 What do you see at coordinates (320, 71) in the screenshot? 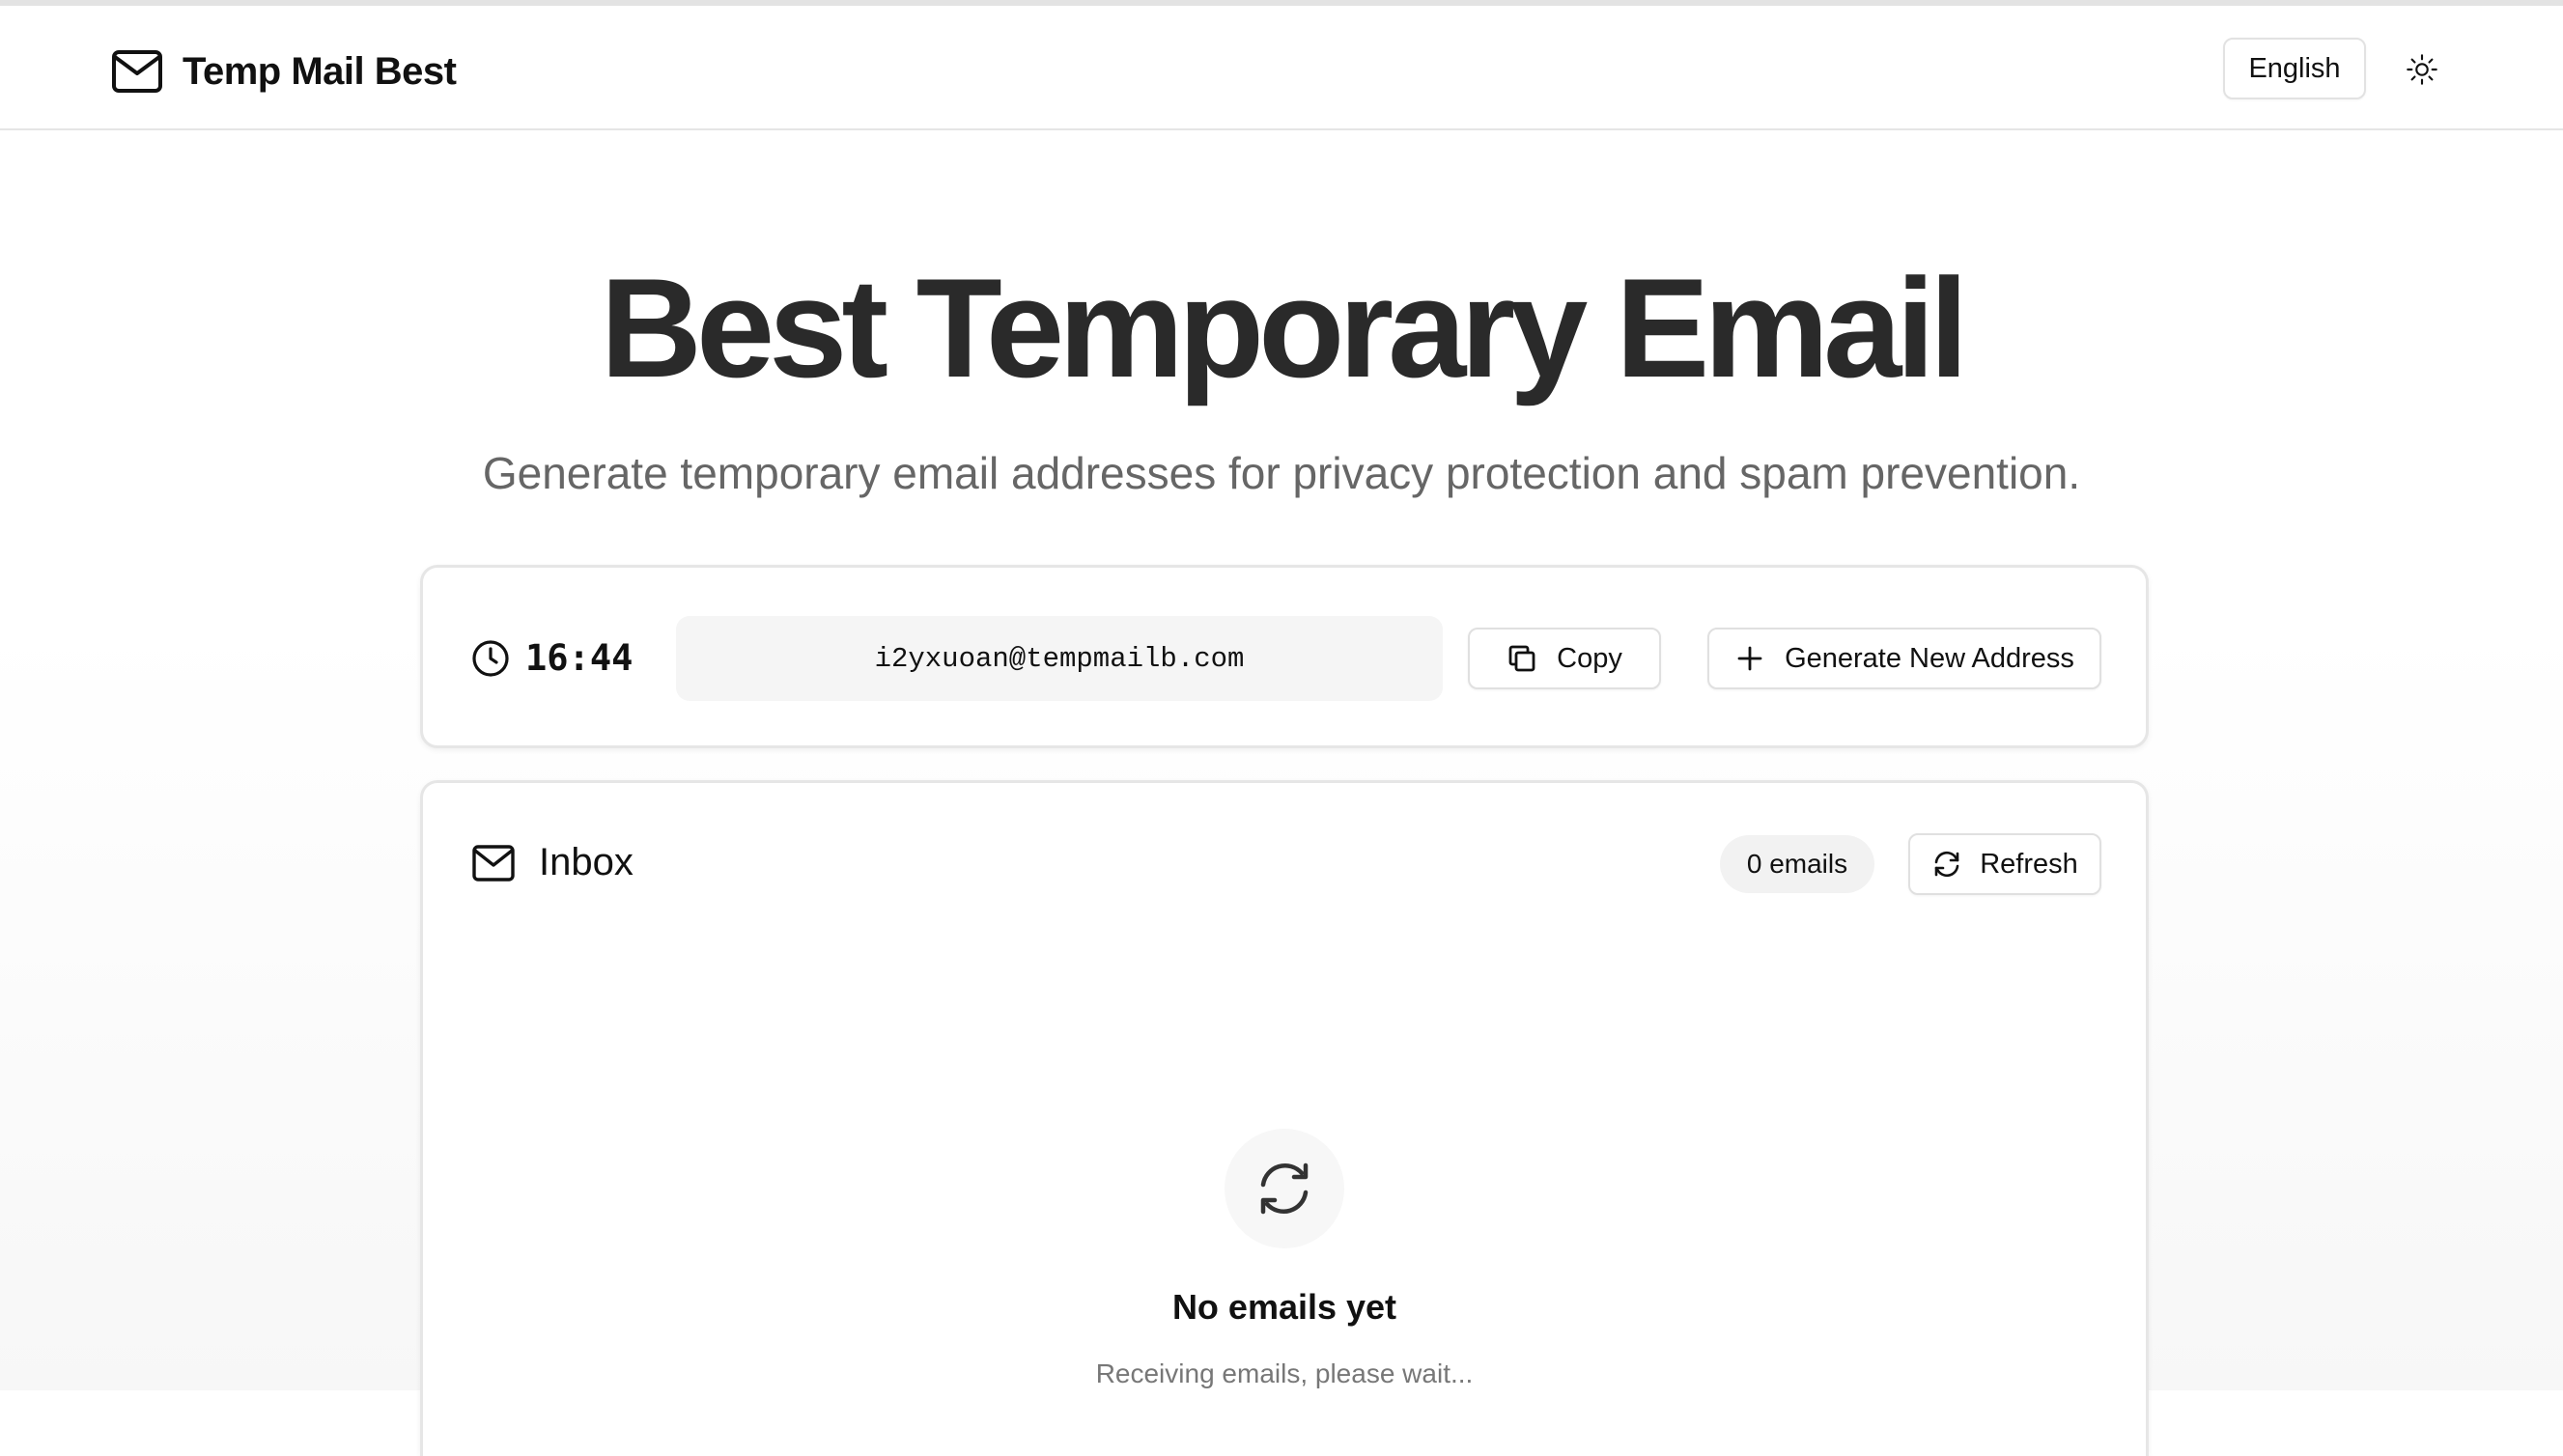
I see `brand-name: Temp Mail Best` at bounding box center [320, 71].